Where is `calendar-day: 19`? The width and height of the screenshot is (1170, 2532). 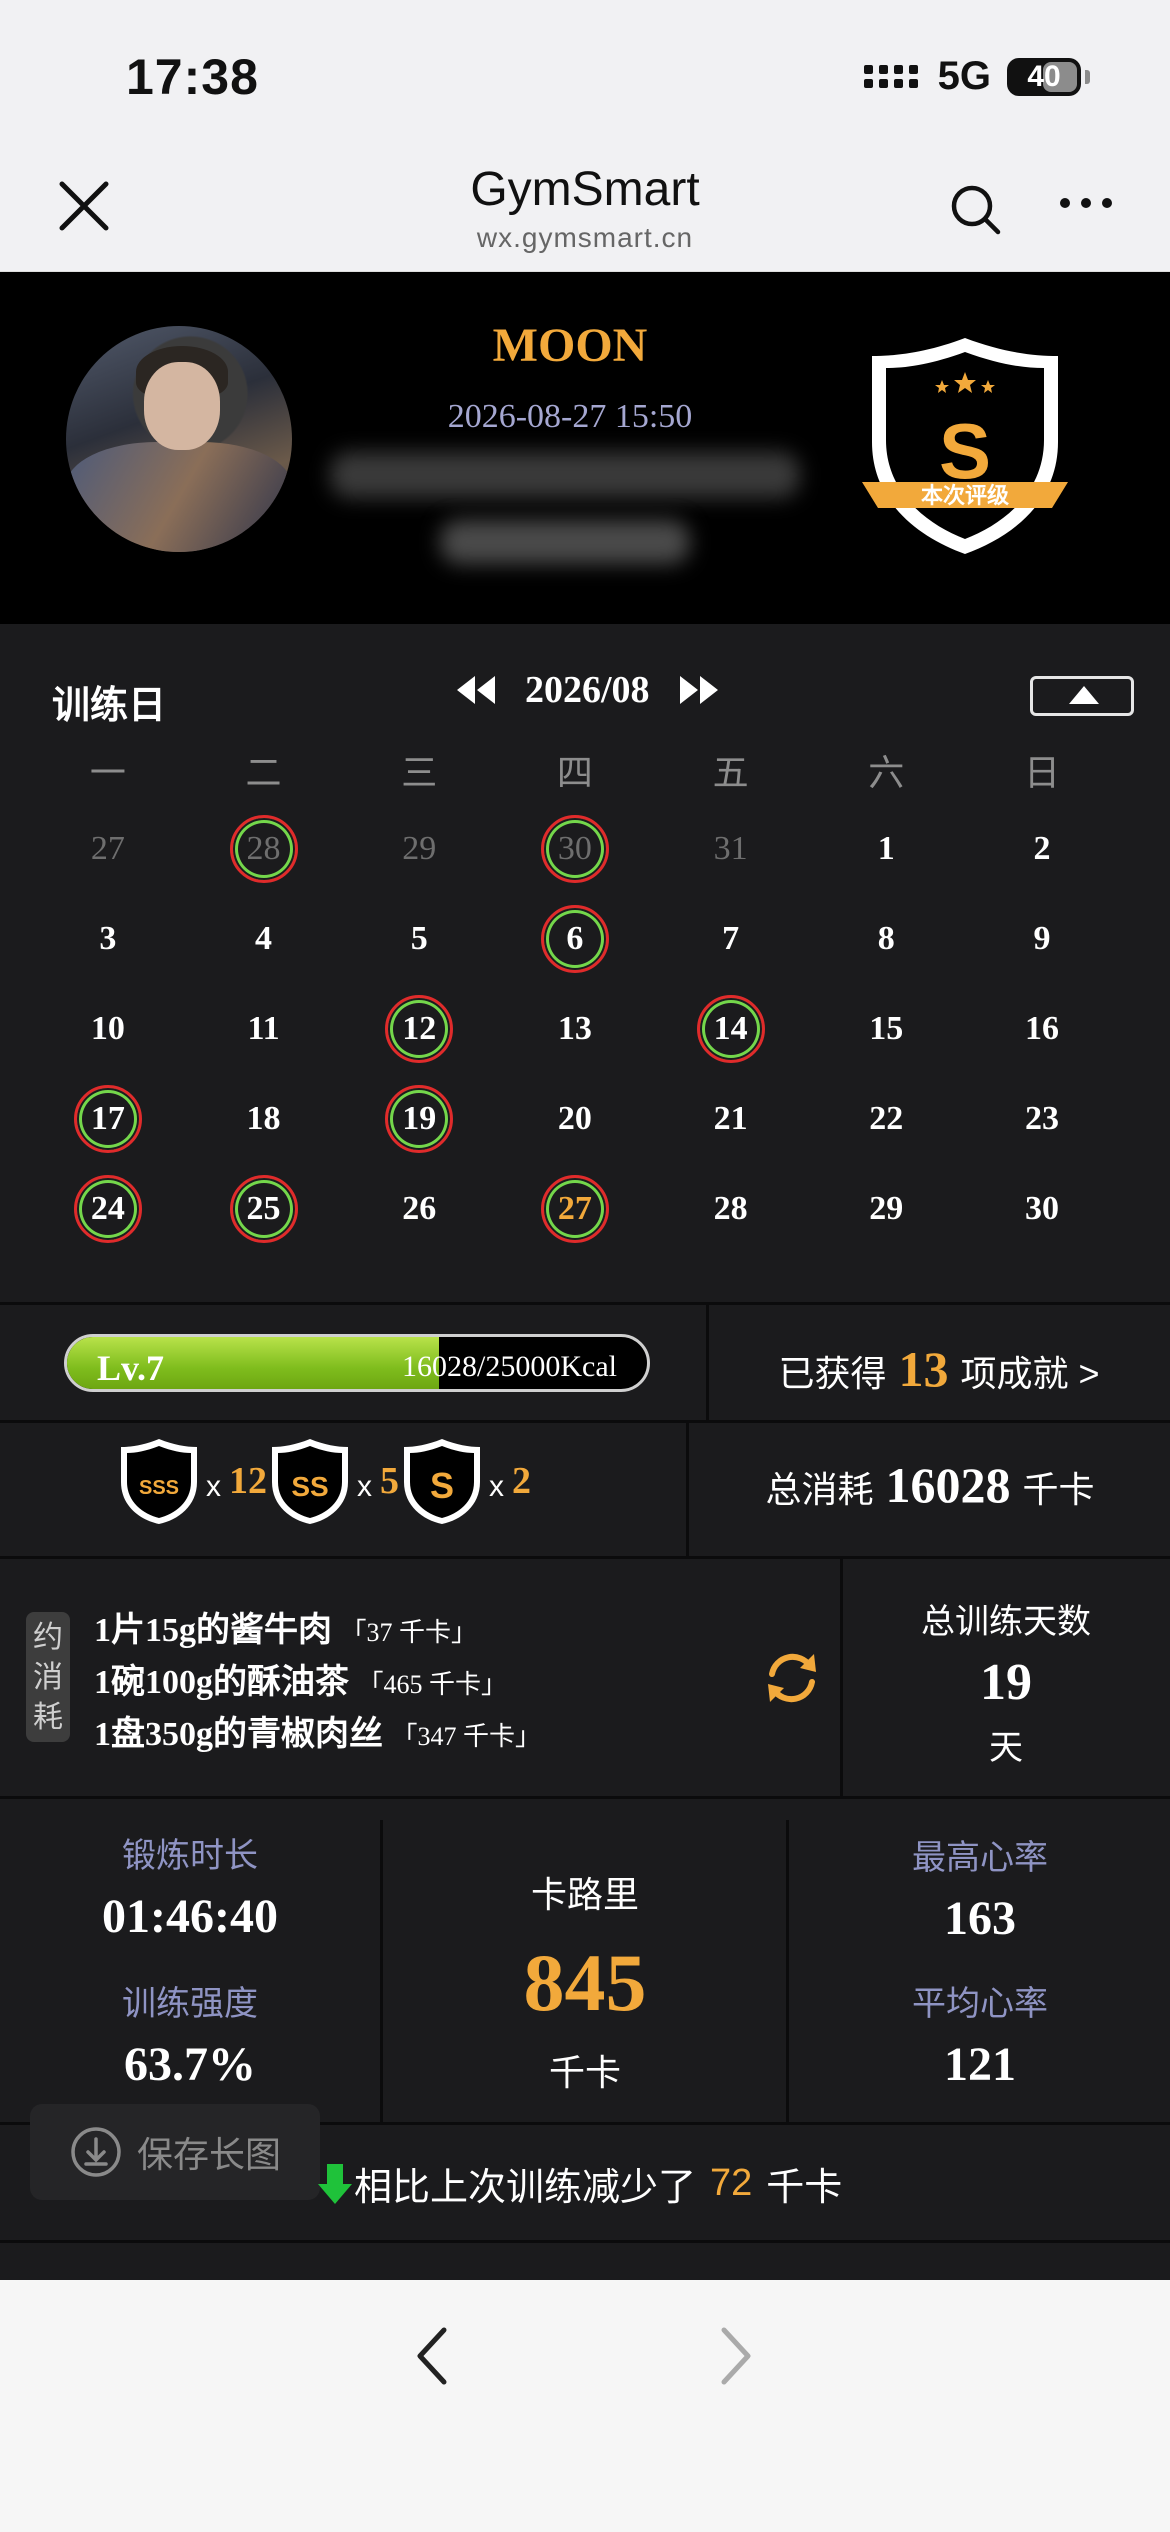 calendar-day: 19 is located at coordinates (419, 1119).